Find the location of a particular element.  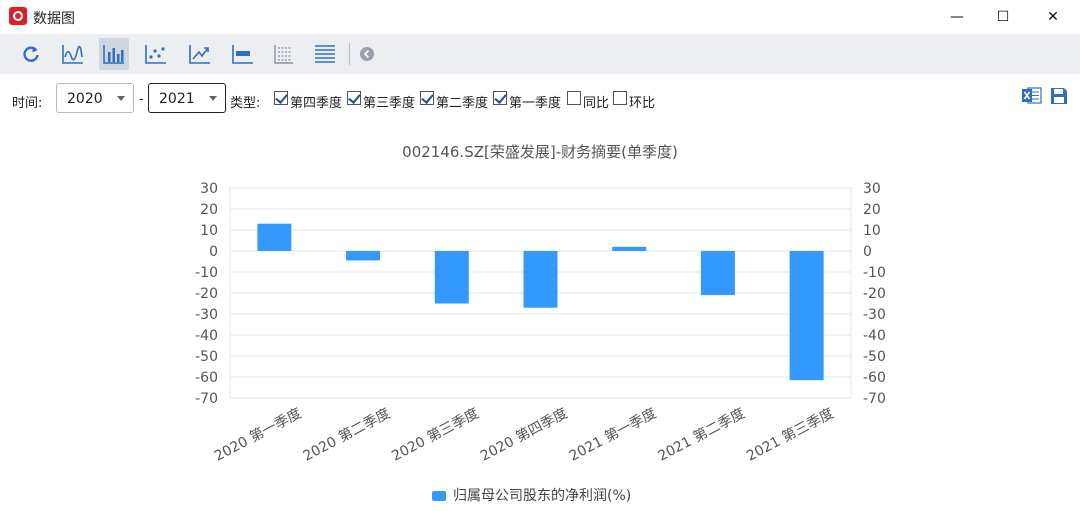

y-tick-label-left: 10 is located at coordinates (209, 231).